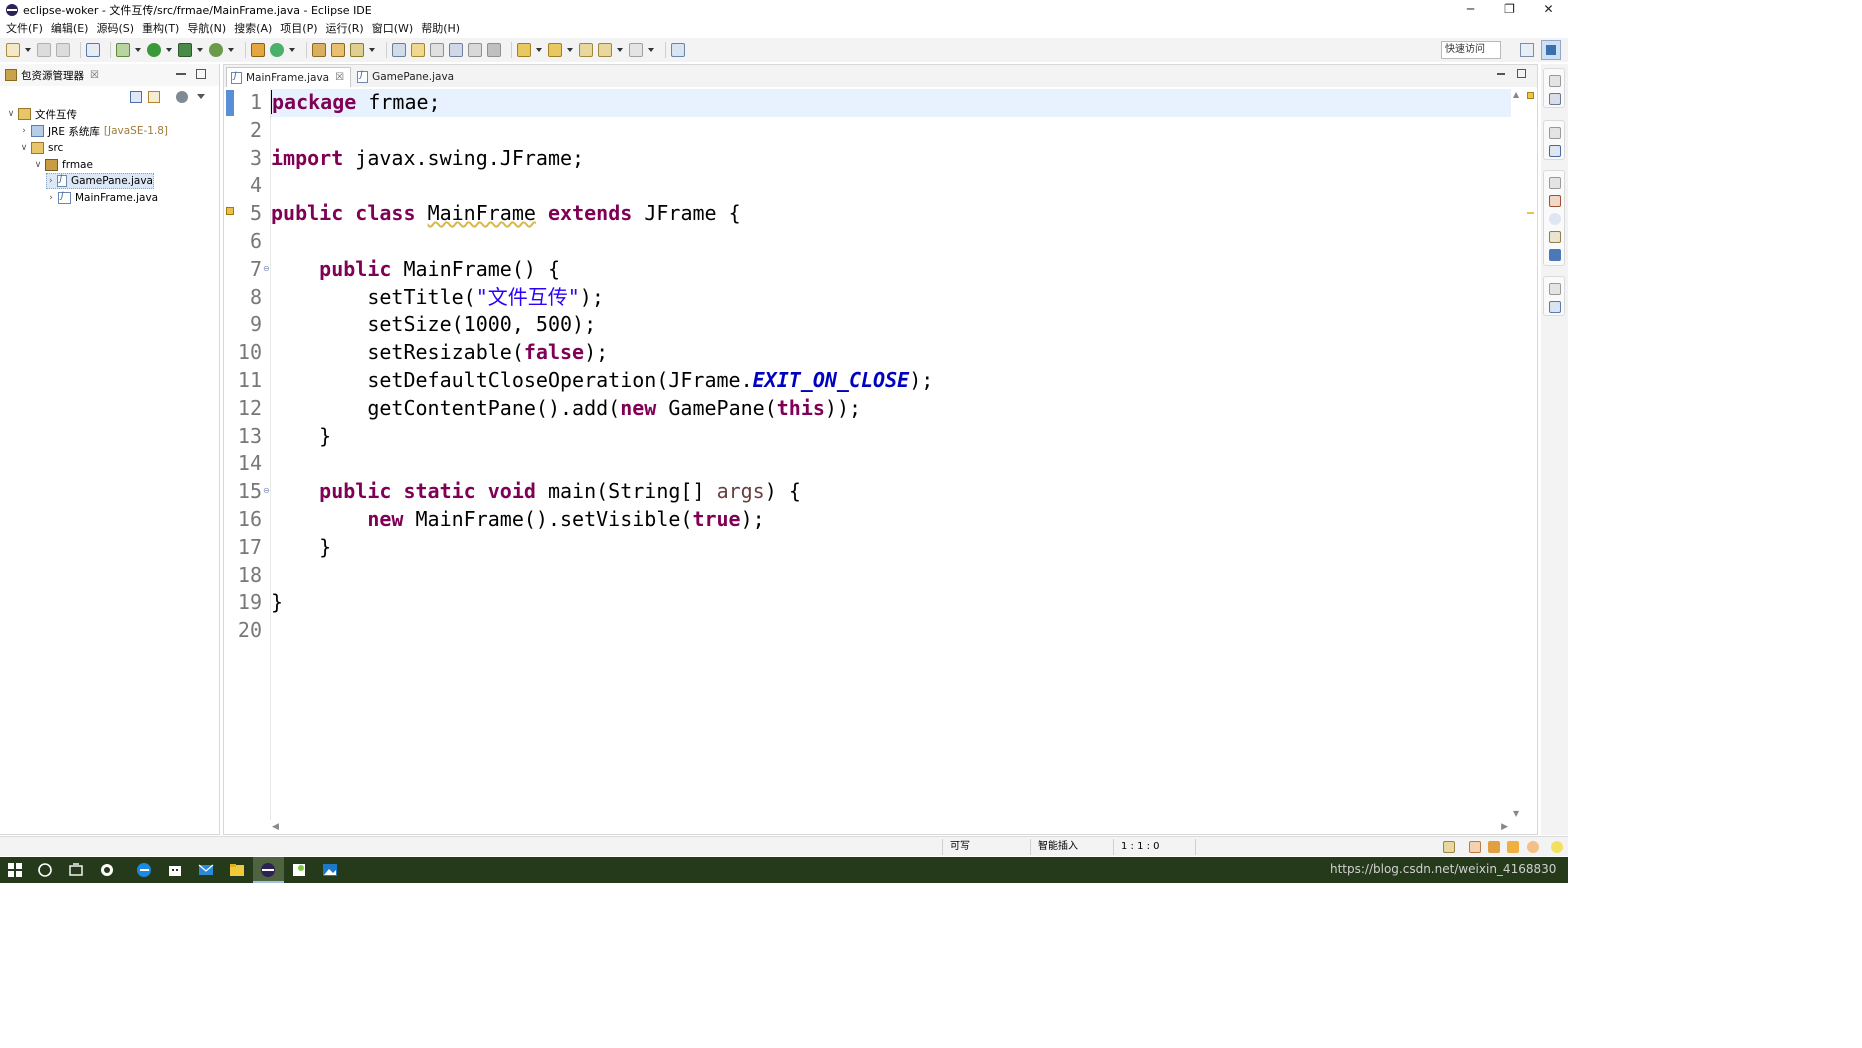  I want to click on pin-editor-icon, so click(678, 50).